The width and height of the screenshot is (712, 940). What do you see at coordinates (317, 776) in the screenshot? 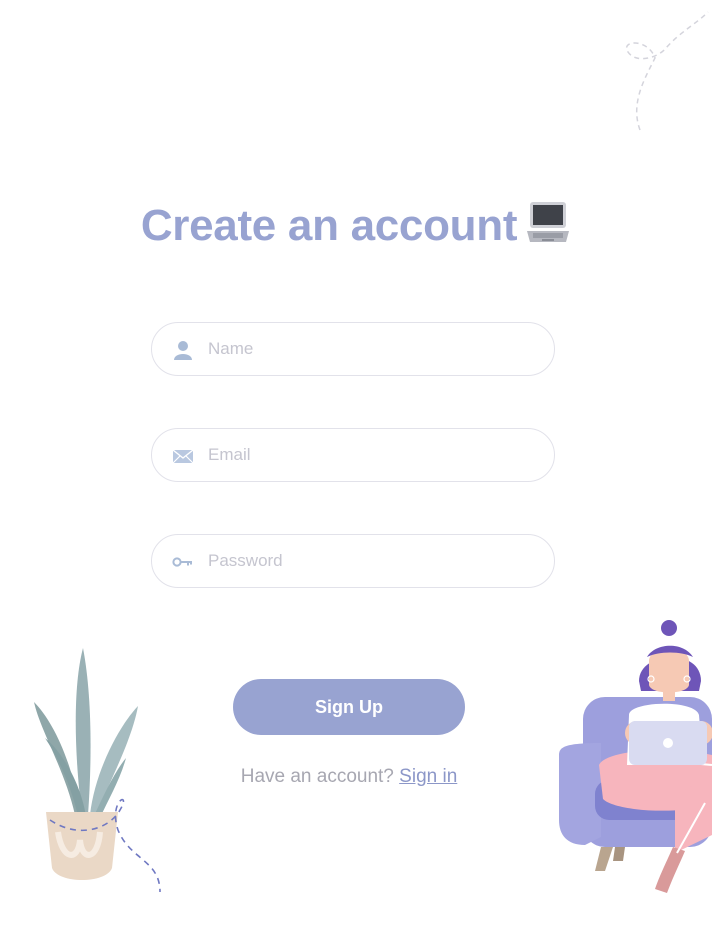
I see `account-prompt-text: Have an account?` at bounding box center [317, 776].